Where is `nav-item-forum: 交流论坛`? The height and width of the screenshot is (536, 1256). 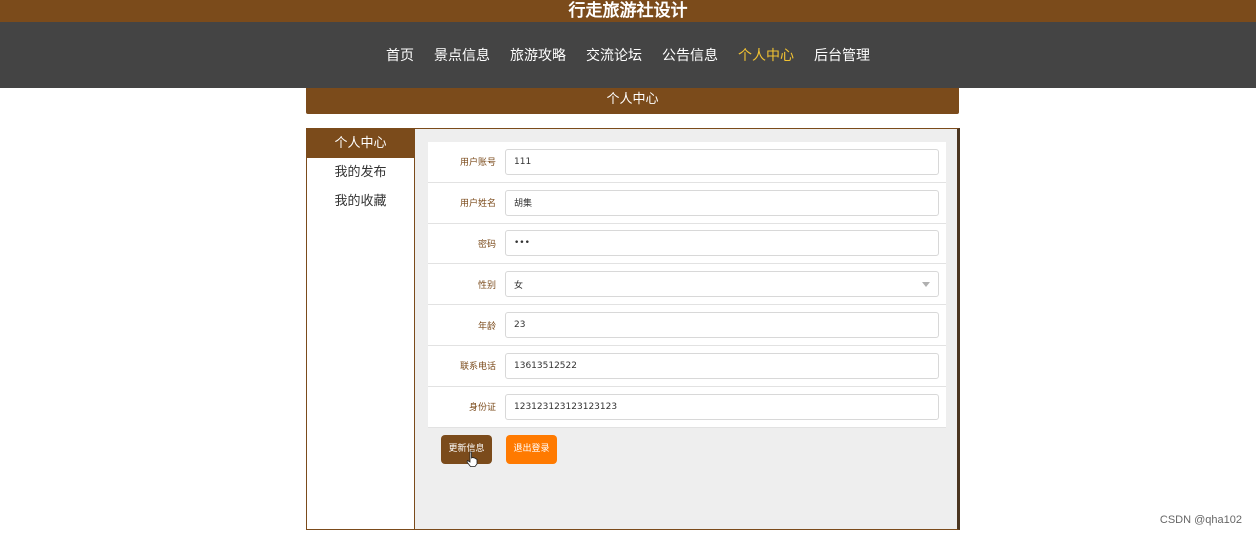
nav-item-forum: 交流论坛 is located at coordinates (614, 55).